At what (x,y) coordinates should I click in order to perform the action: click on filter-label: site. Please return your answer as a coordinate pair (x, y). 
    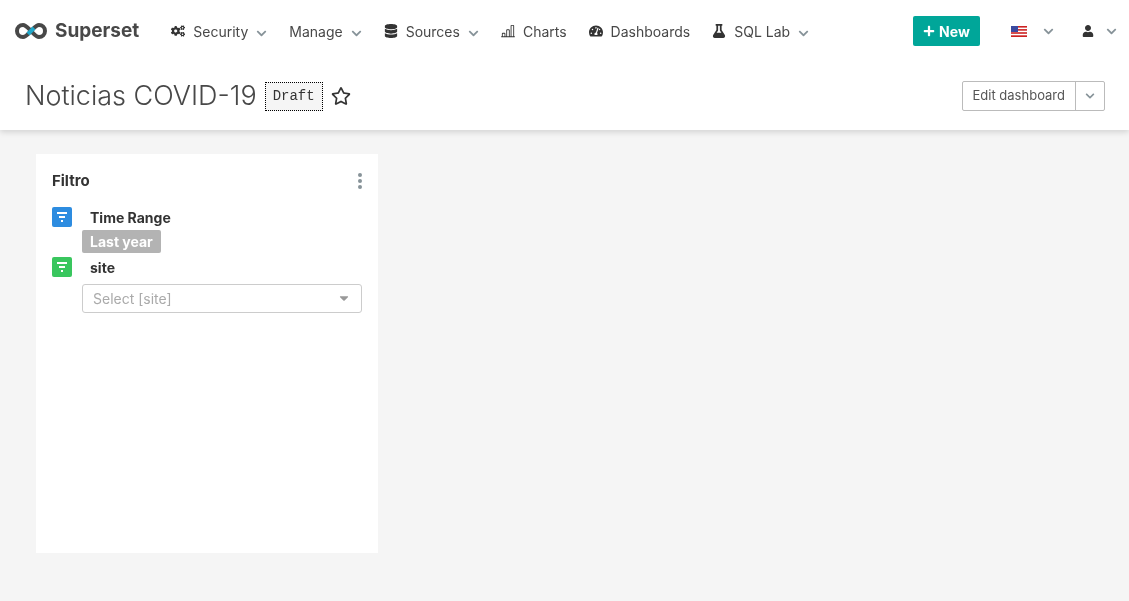
    Looking at the image, I should click on (102, 267).